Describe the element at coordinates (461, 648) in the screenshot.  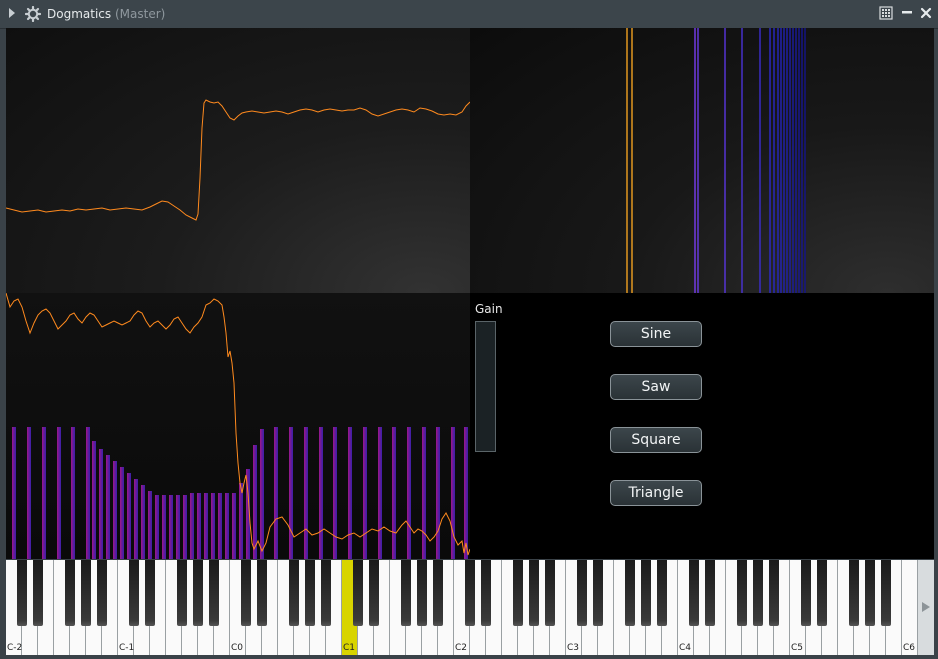
I see `octave-label: C2` at that location.